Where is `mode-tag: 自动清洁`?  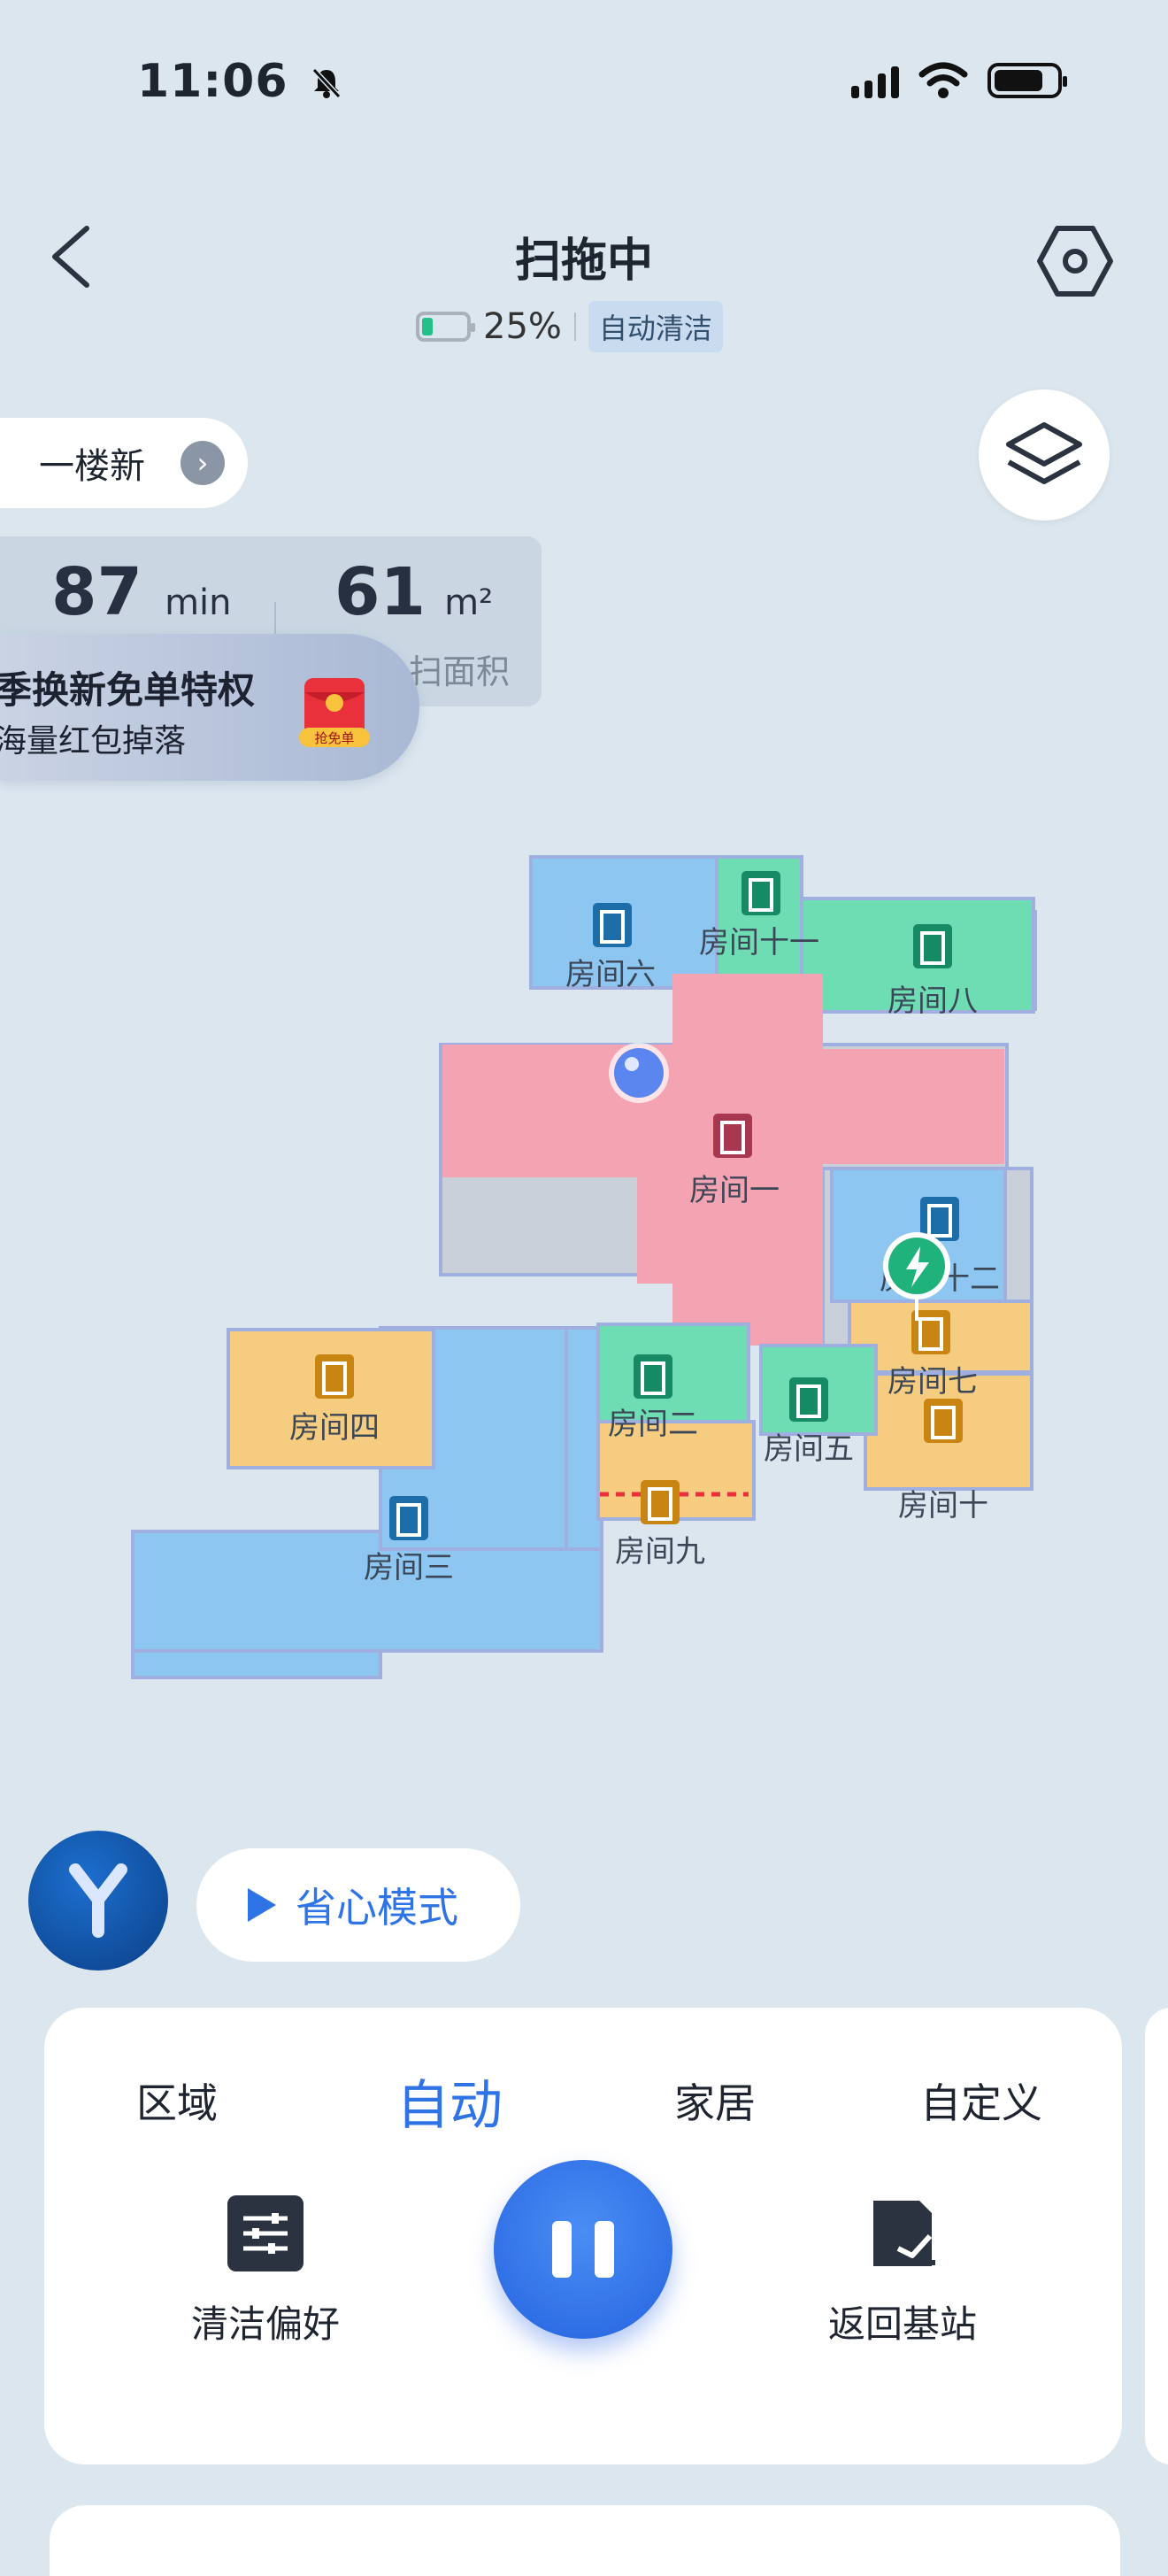
mode-tag: 自动清洁 is located at coordinates (655, 326).